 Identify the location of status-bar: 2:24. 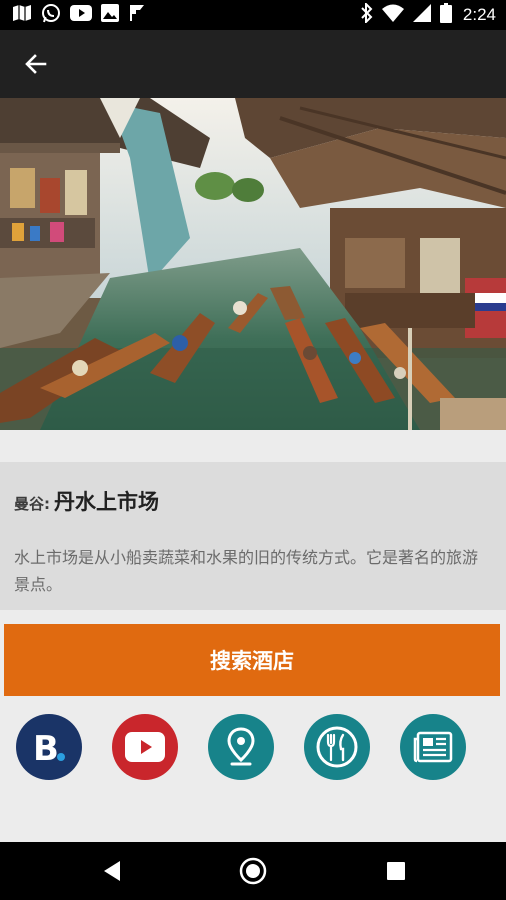
(253, 15).